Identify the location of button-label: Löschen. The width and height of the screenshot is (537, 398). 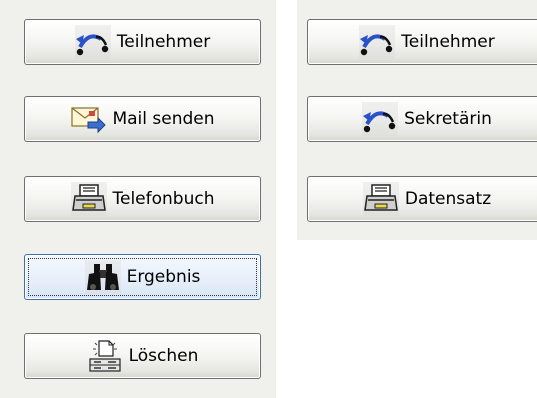
(163, 356).